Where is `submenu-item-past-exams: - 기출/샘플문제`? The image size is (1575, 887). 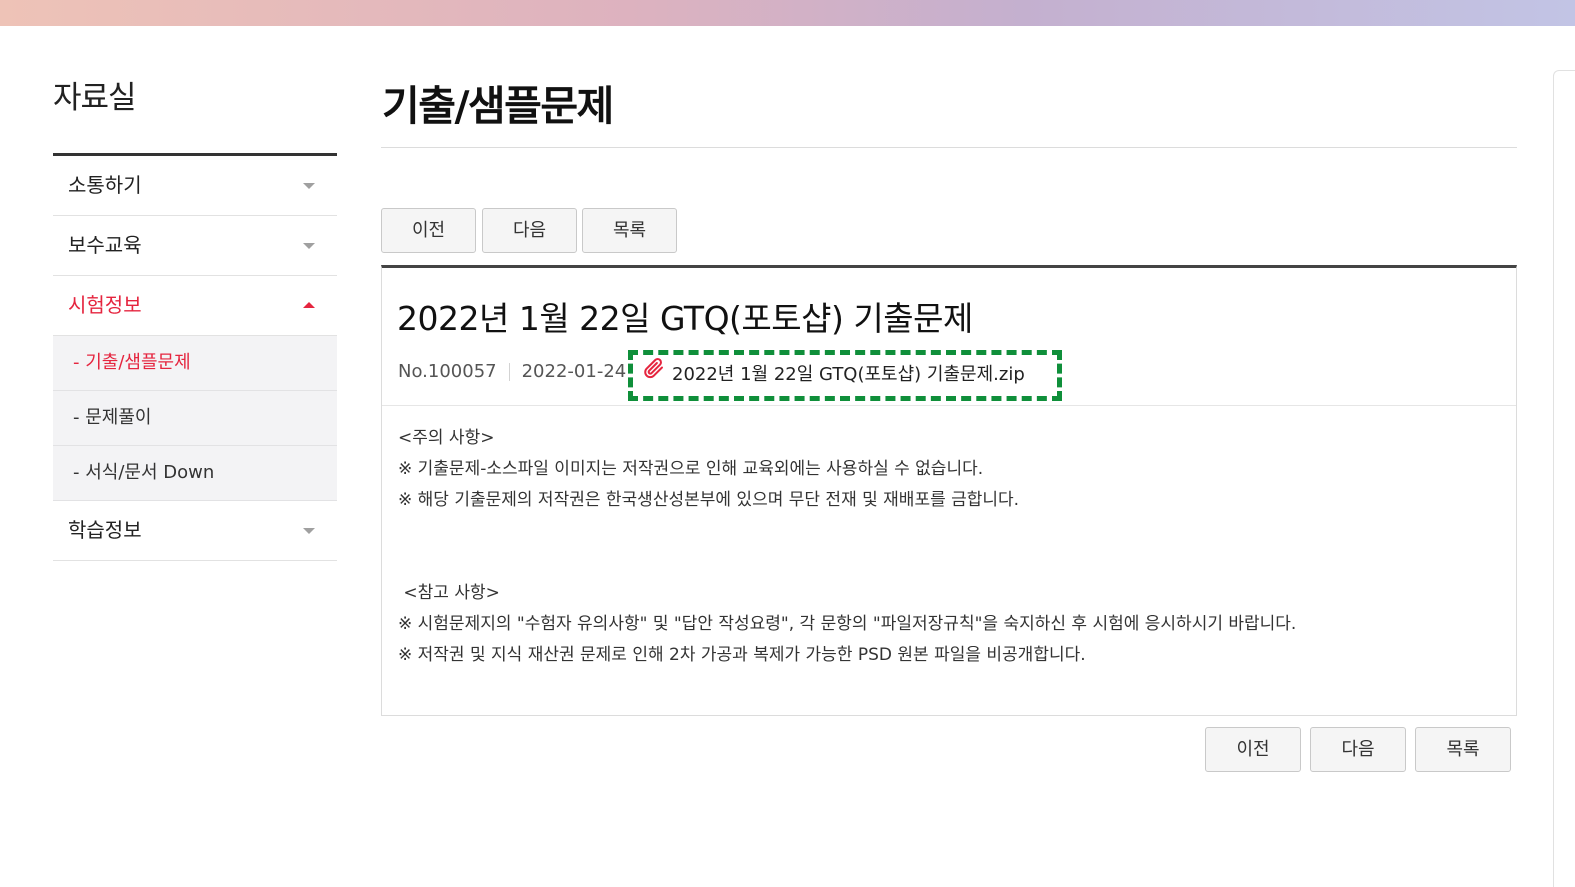 submenu-item-past-exams: - 기출/샘플문제 is located at coordinates (195, 363).